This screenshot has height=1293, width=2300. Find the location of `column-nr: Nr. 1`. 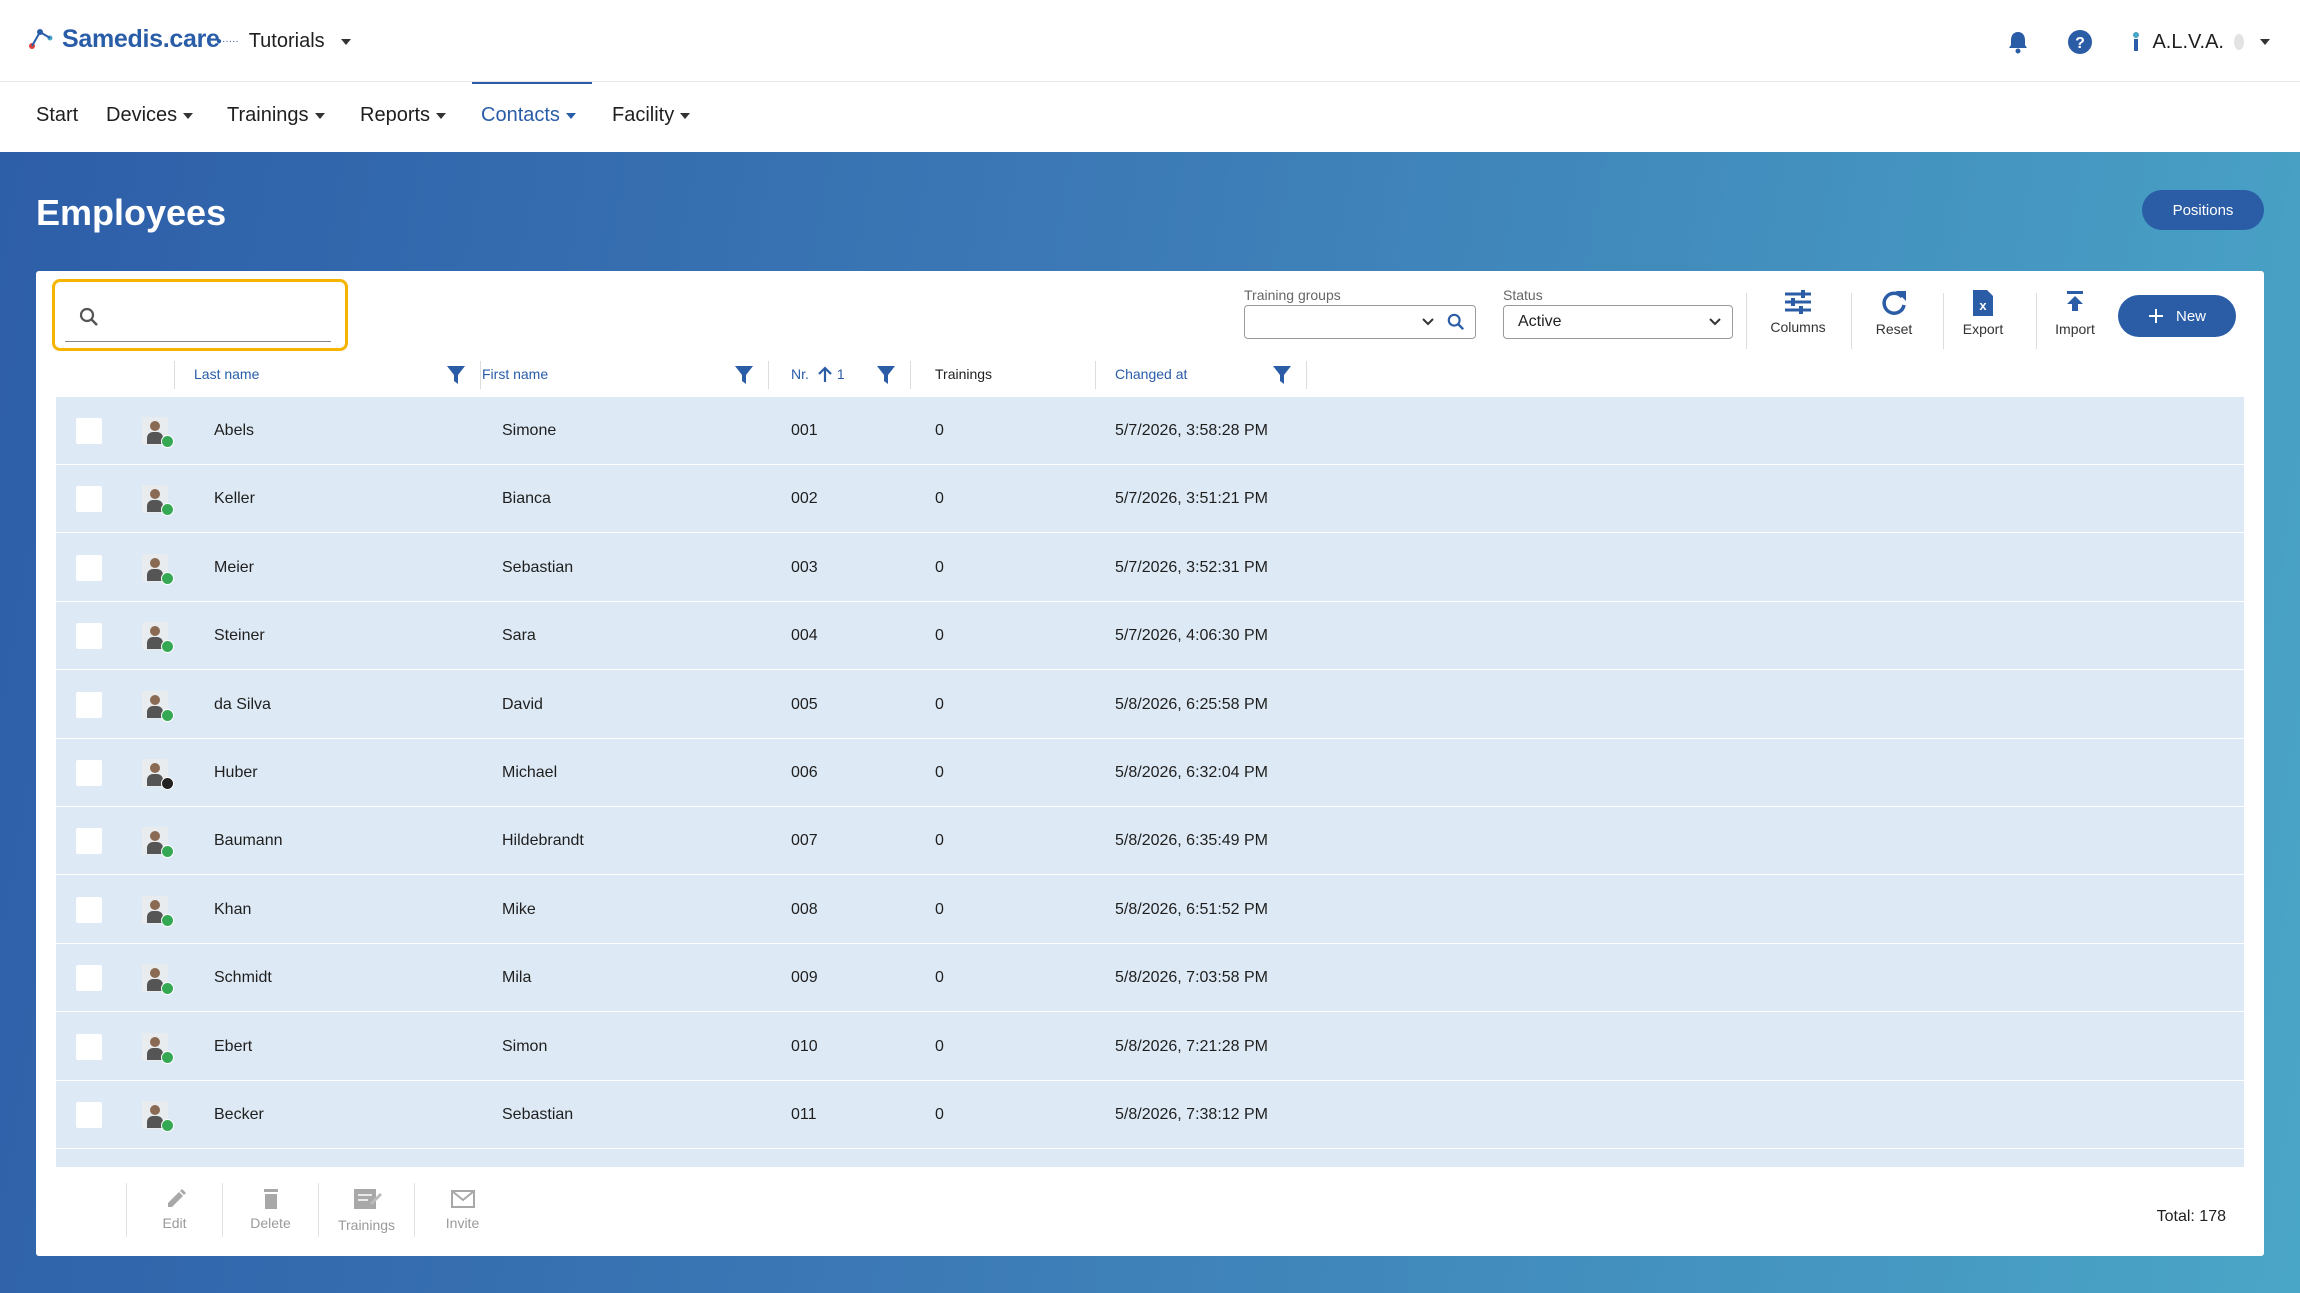

column-nr: Nr. 1 is located at coordinates (818, 374).